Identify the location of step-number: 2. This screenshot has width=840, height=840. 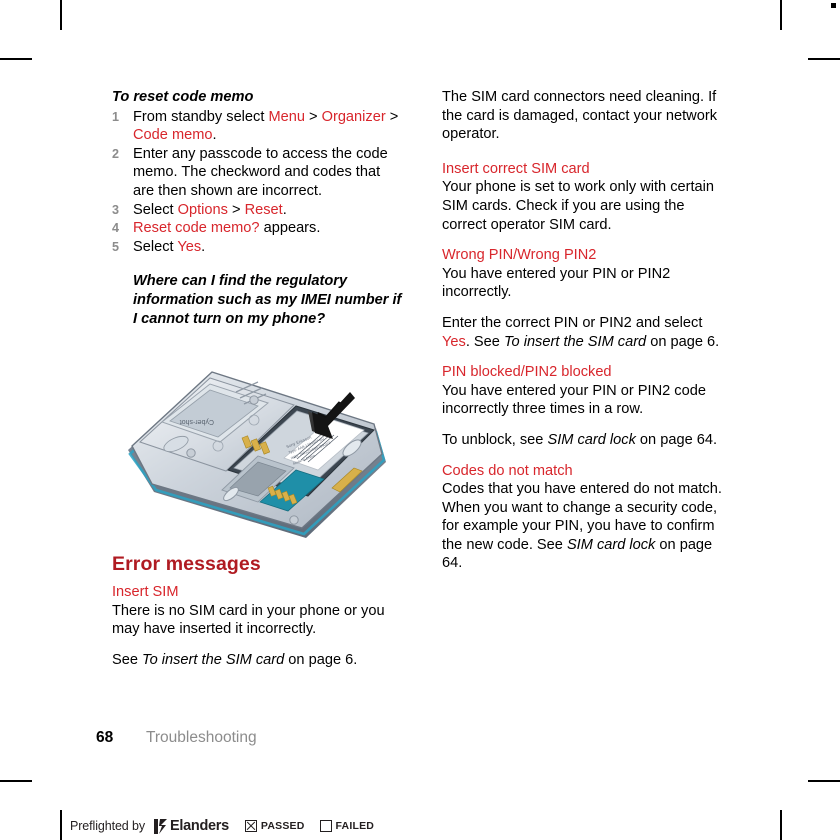
(116, 153).